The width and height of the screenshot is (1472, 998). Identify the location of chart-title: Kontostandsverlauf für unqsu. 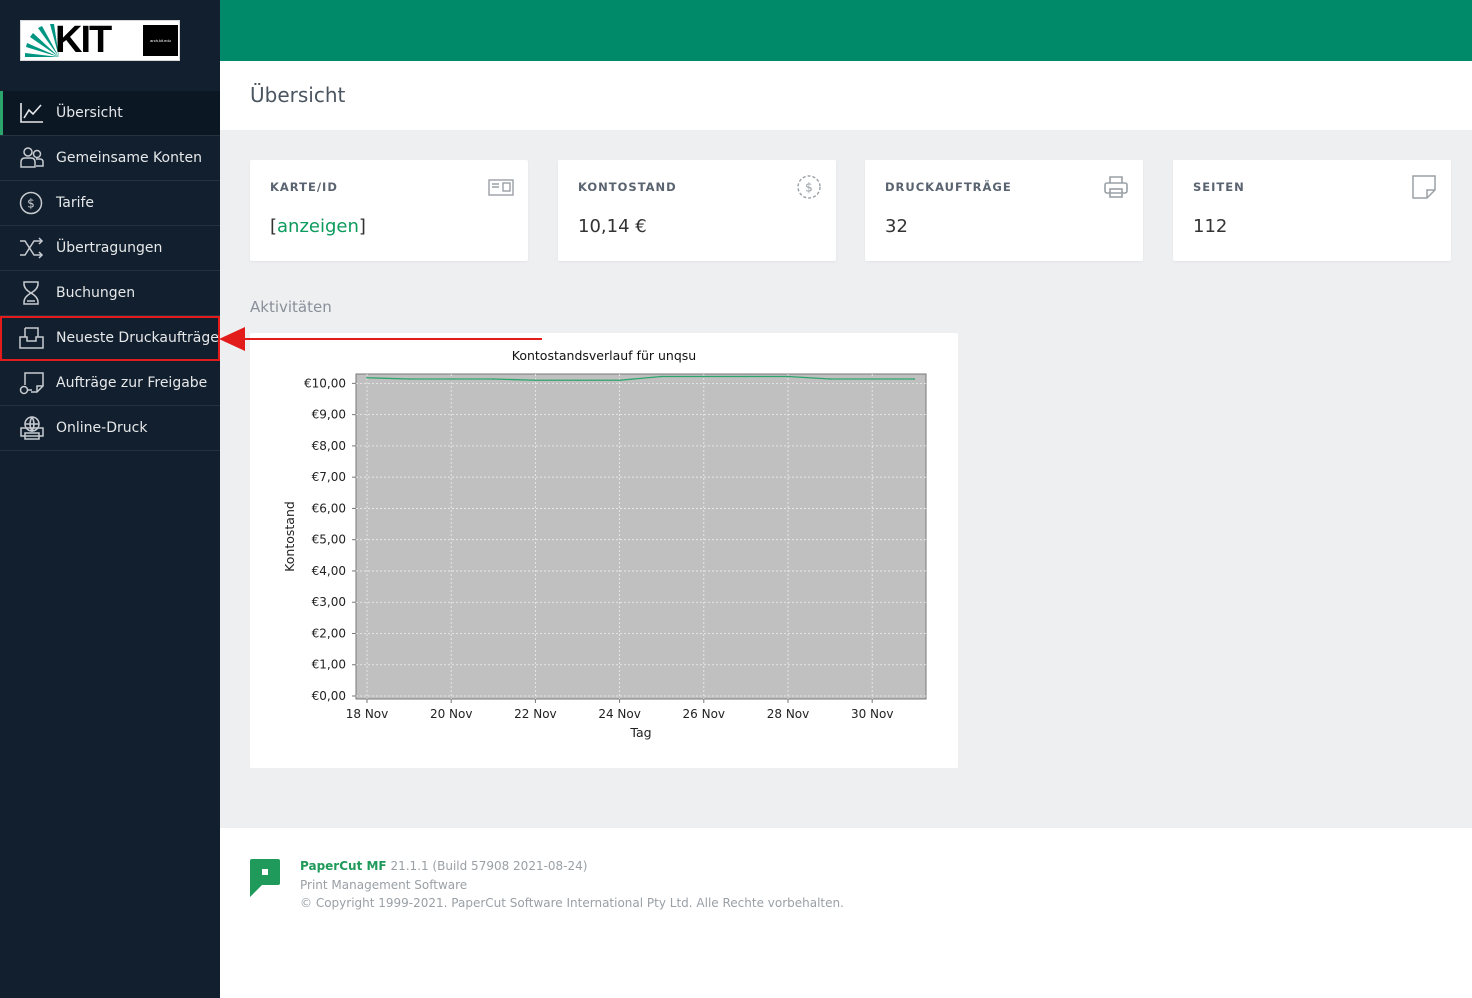
(604, 355).